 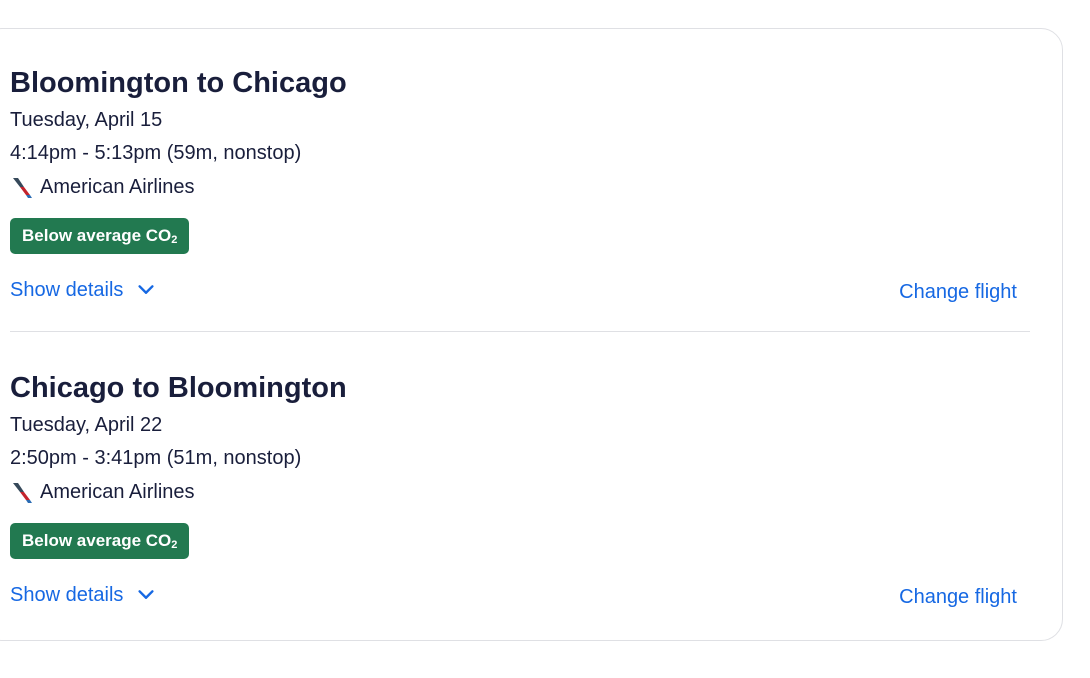 I want to click on leg-times: 2:50pm - 3:41pm (51m, nonstop), so click(x=156, y=458).